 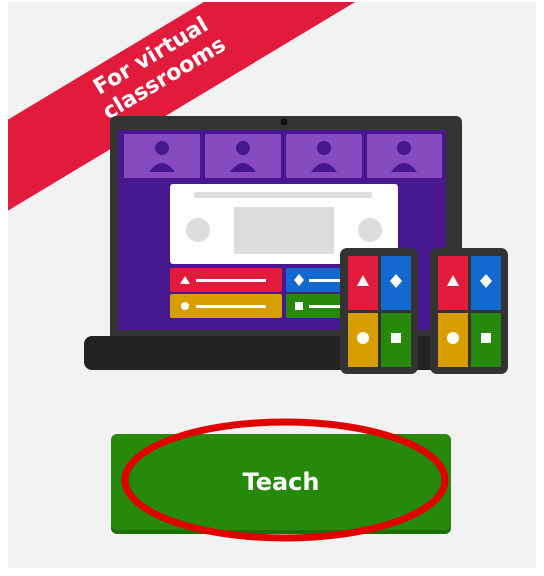 What do you see at coordinates (284, 353) in the screenshot?
I see `laptop-base` at bounding box center [284, 353].